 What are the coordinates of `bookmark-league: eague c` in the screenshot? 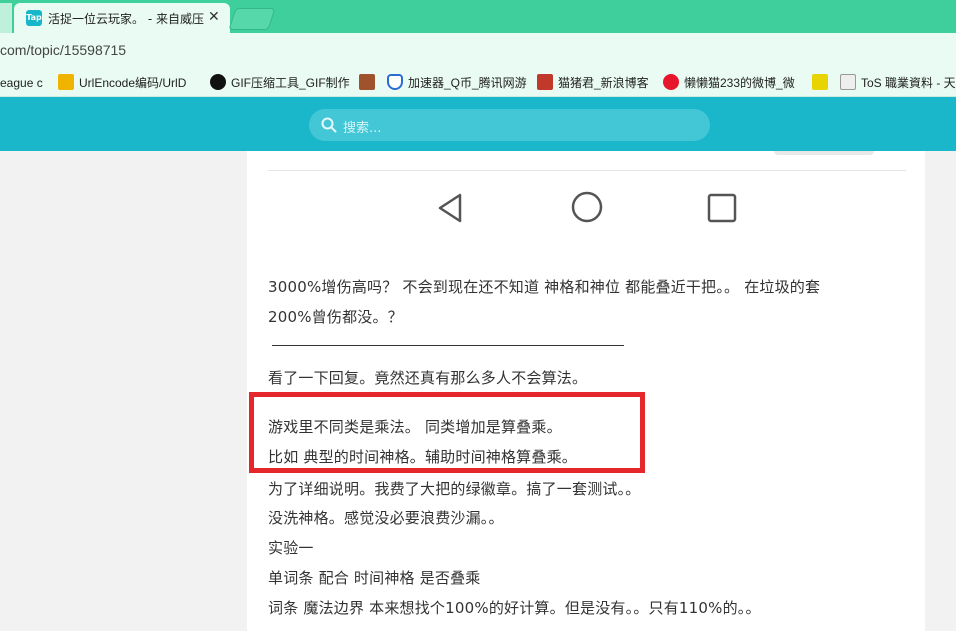 It's located at (21, 83).